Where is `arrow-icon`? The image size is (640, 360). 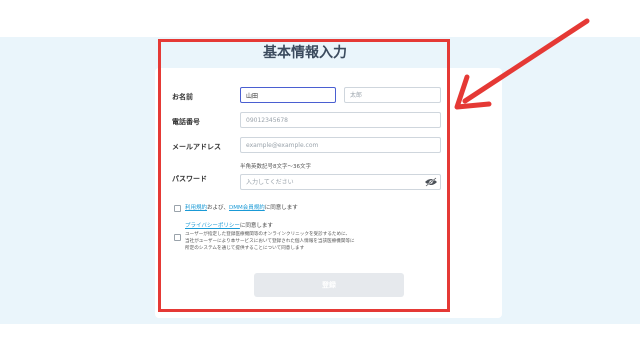 arrow-icon is located at coordinates (522, 64).